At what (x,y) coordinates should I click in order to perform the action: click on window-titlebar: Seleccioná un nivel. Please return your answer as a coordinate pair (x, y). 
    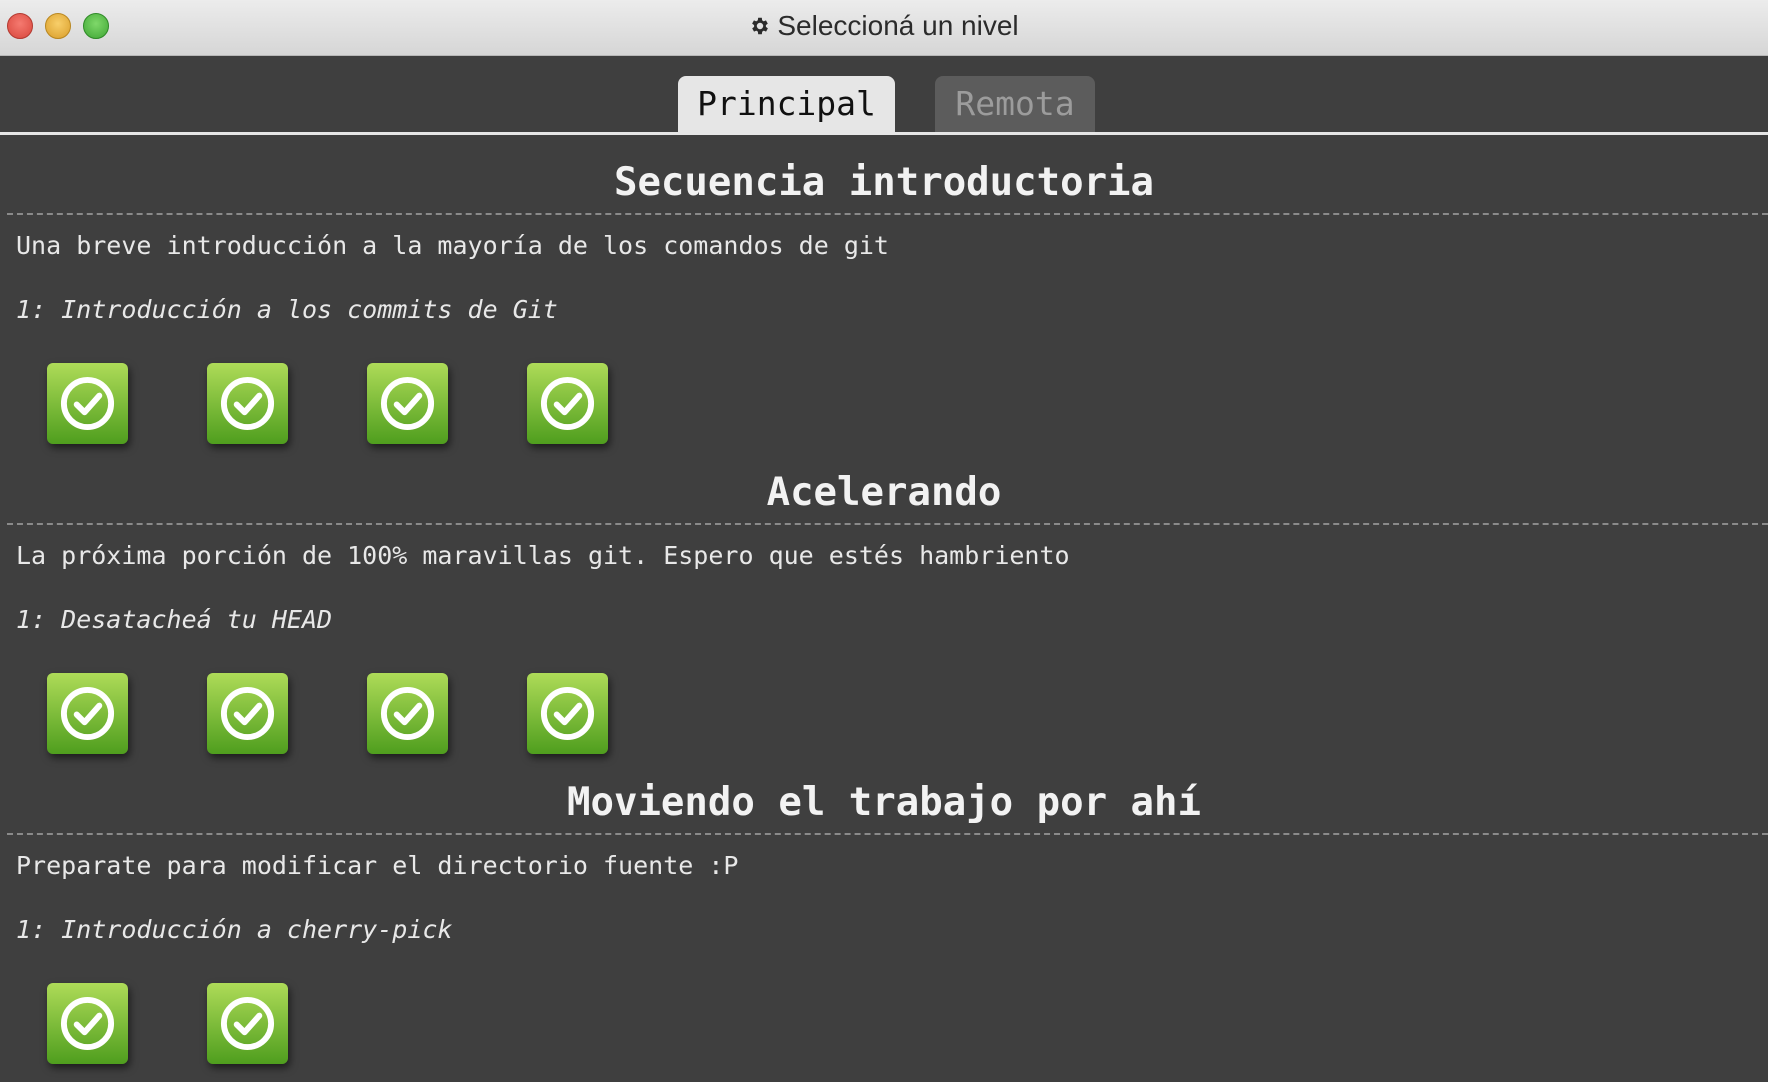
    Looking at the image, I should click on (884, 28).